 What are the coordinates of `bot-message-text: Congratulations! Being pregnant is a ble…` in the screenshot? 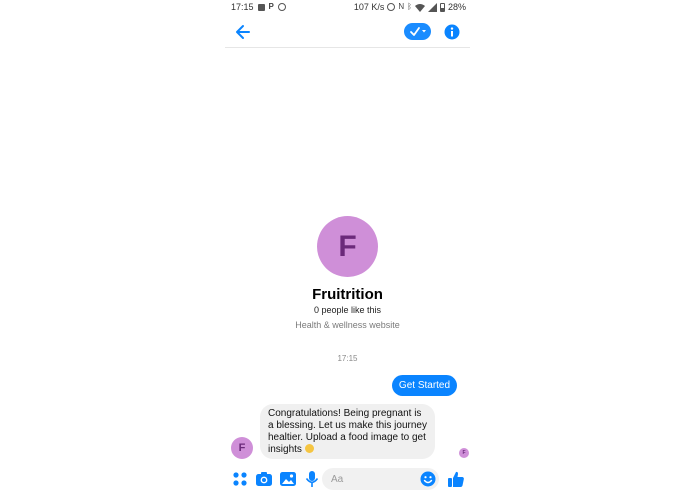 It's located at (347, 431).